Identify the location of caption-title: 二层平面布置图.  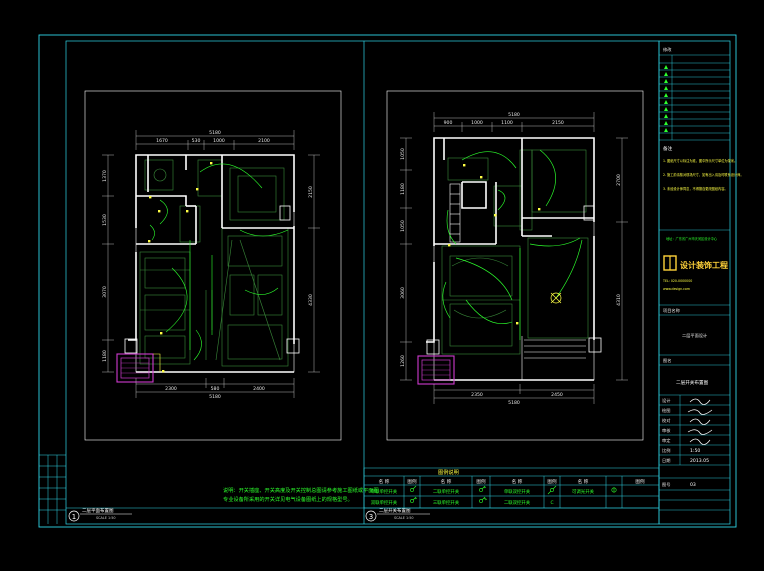
(98, 510).